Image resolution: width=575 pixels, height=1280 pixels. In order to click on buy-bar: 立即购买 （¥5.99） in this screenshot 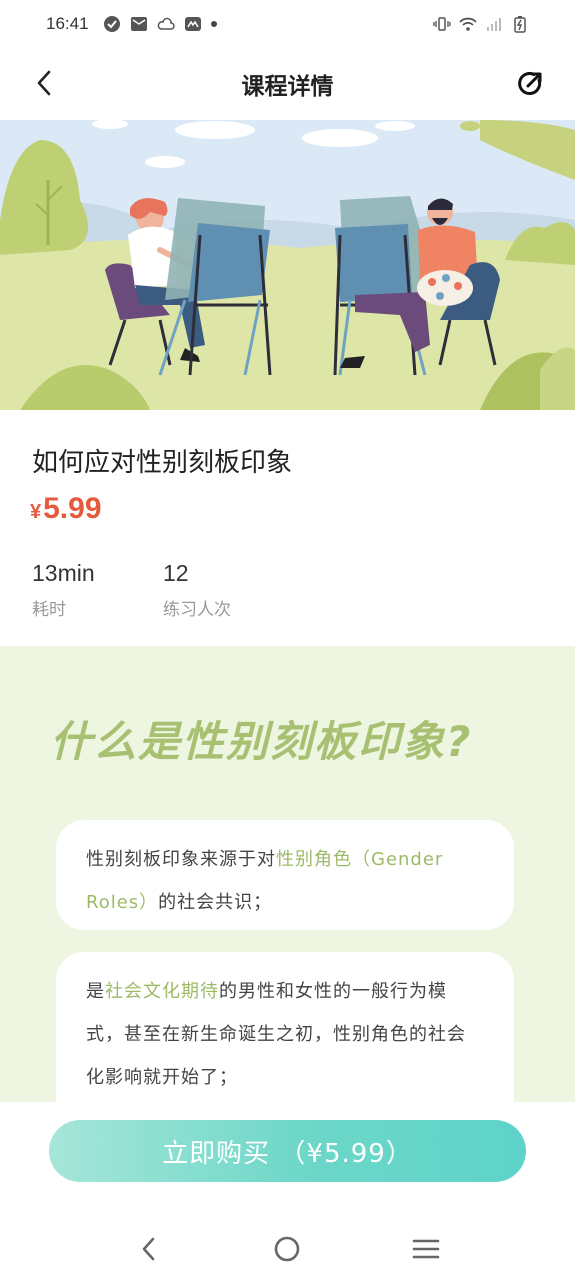, I will do `click(287, 1160)`.